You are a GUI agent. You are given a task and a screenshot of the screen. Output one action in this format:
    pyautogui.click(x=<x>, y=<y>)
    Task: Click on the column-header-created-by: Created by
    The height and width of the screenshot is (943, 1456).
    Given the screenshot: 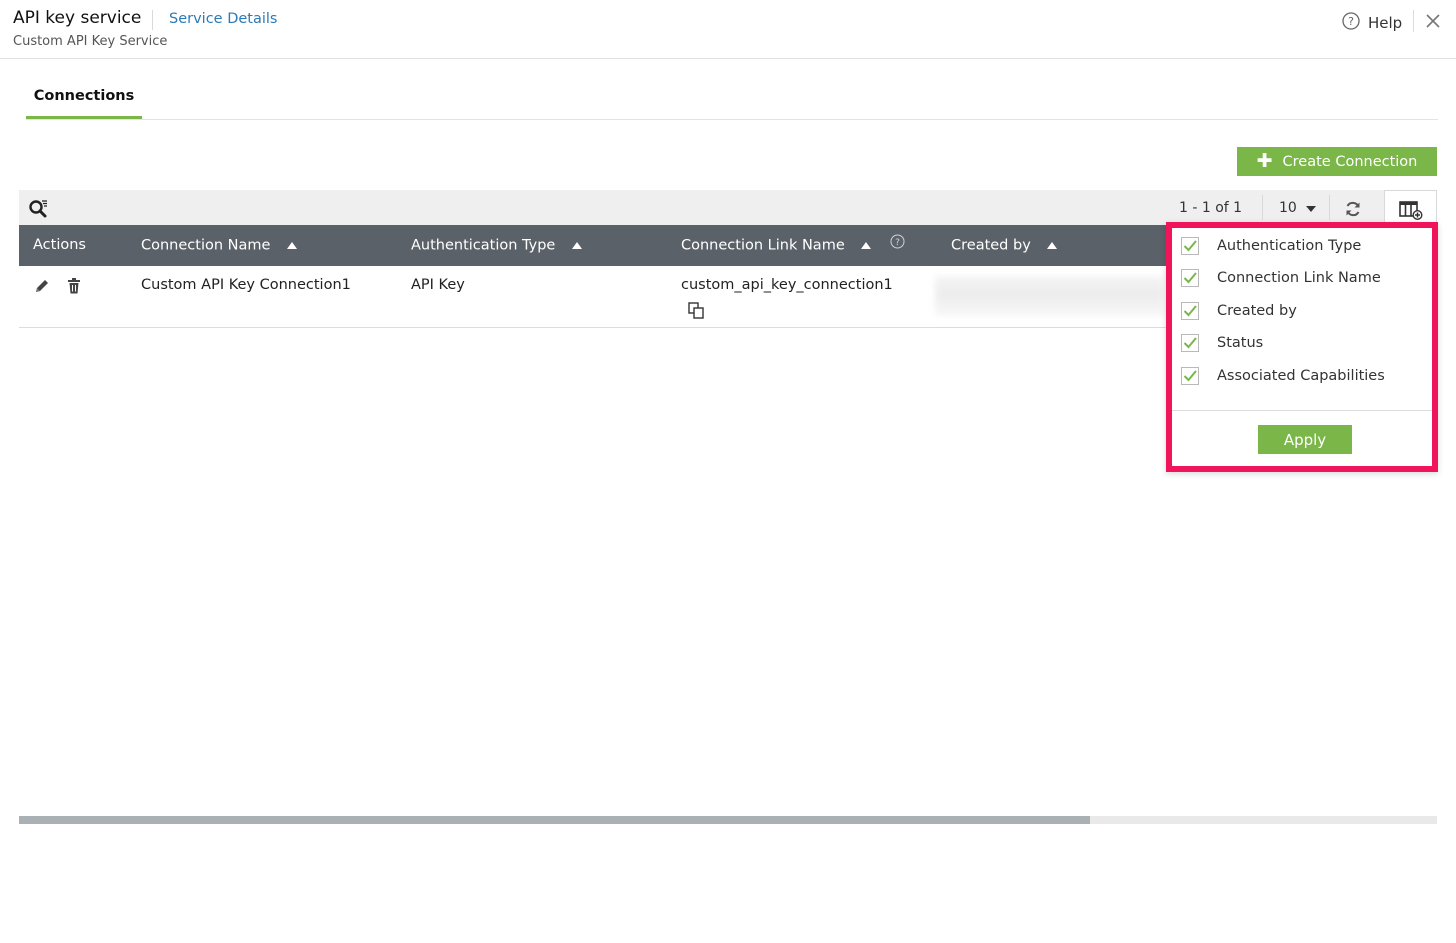 What is the action you would take?
    pyautogui.click(x=1004, y=245)
    